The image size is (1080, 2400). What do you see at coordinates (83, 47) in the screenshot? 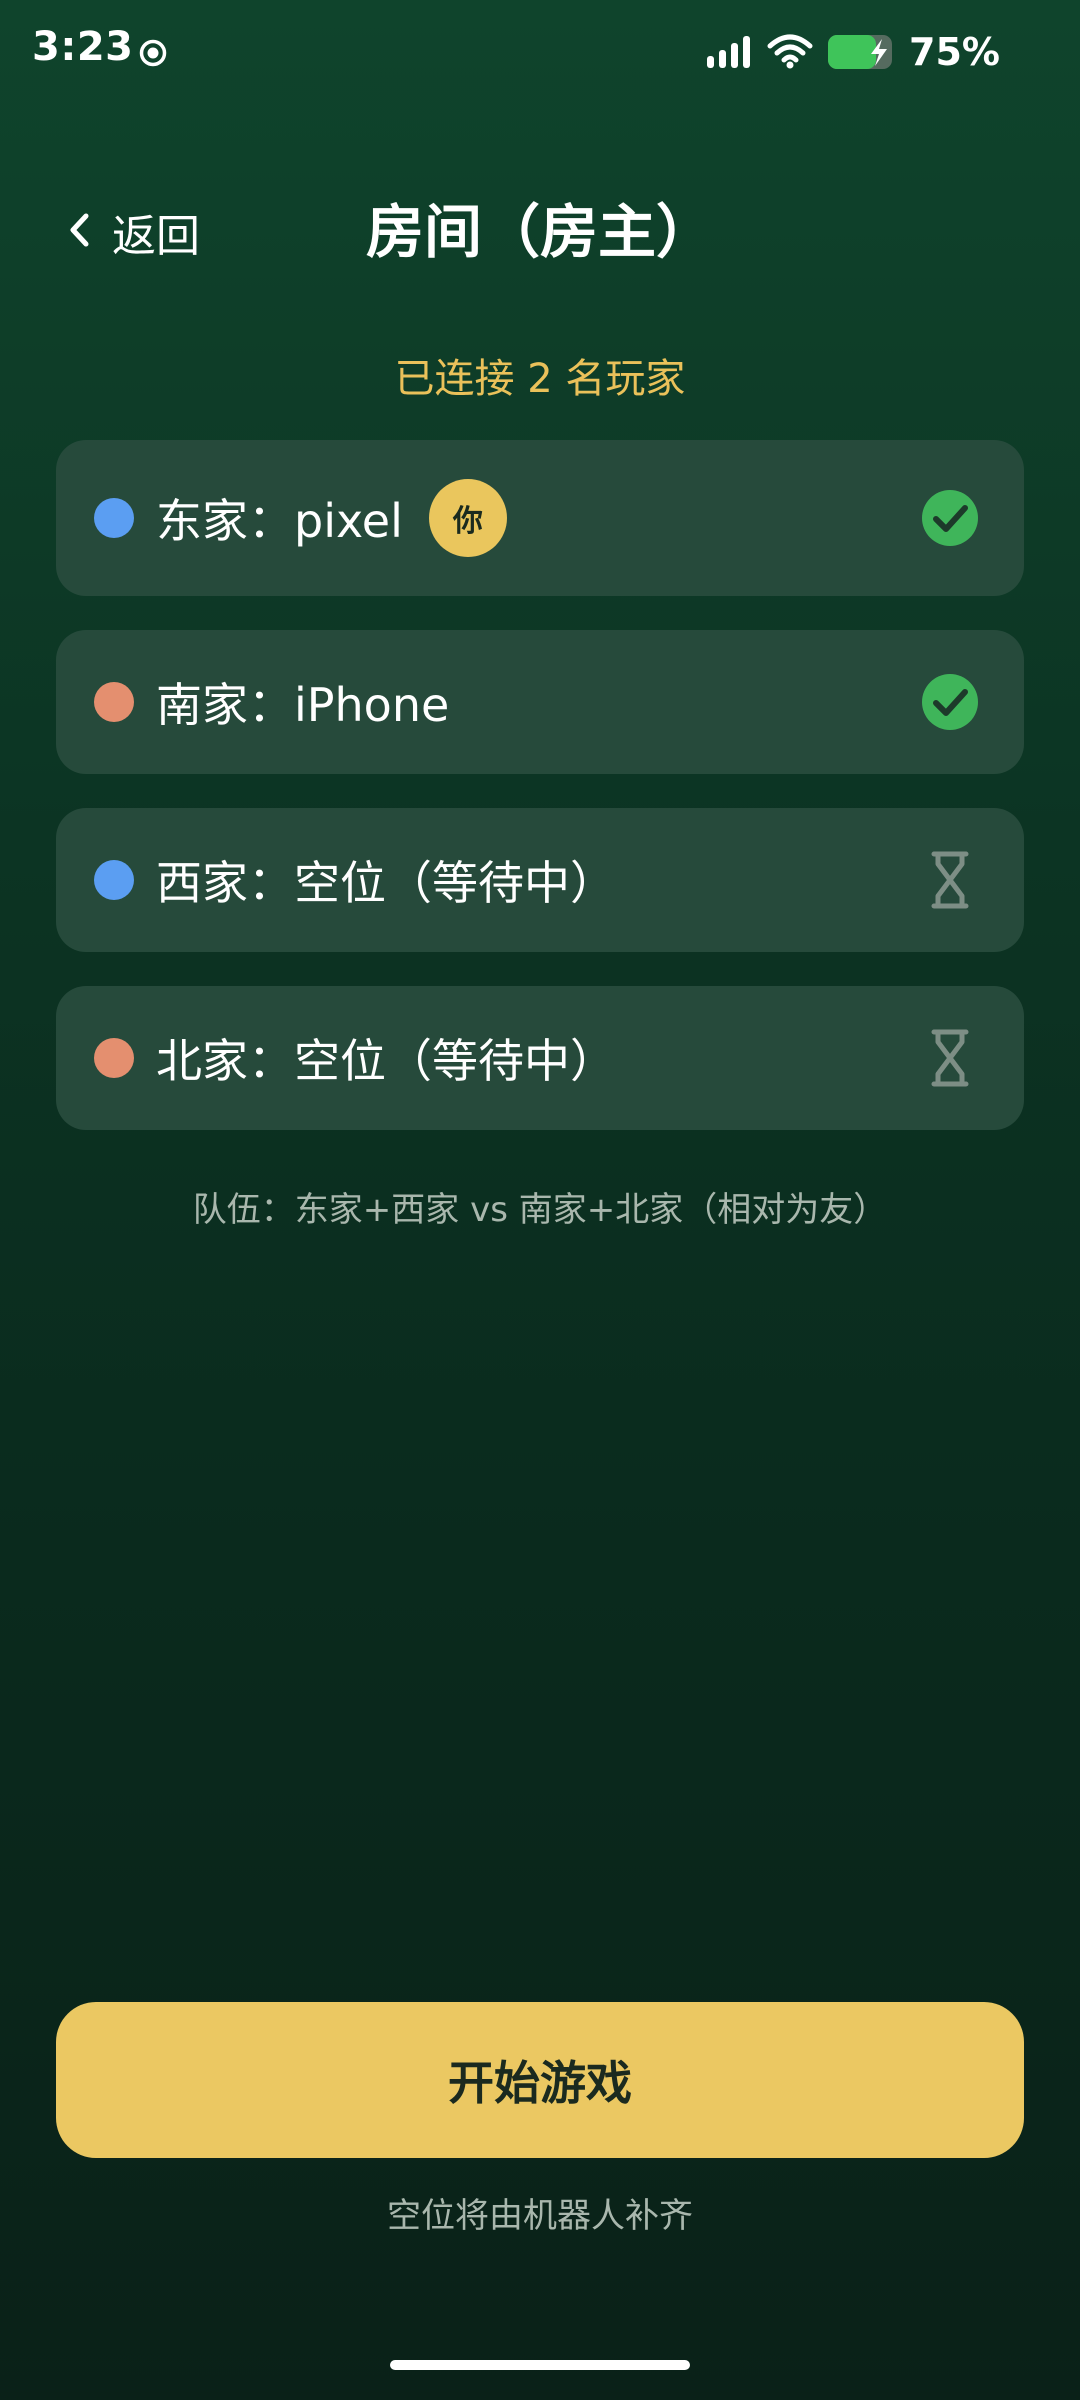
I see `status-time: 3:23` at bounding box center [83, 47].